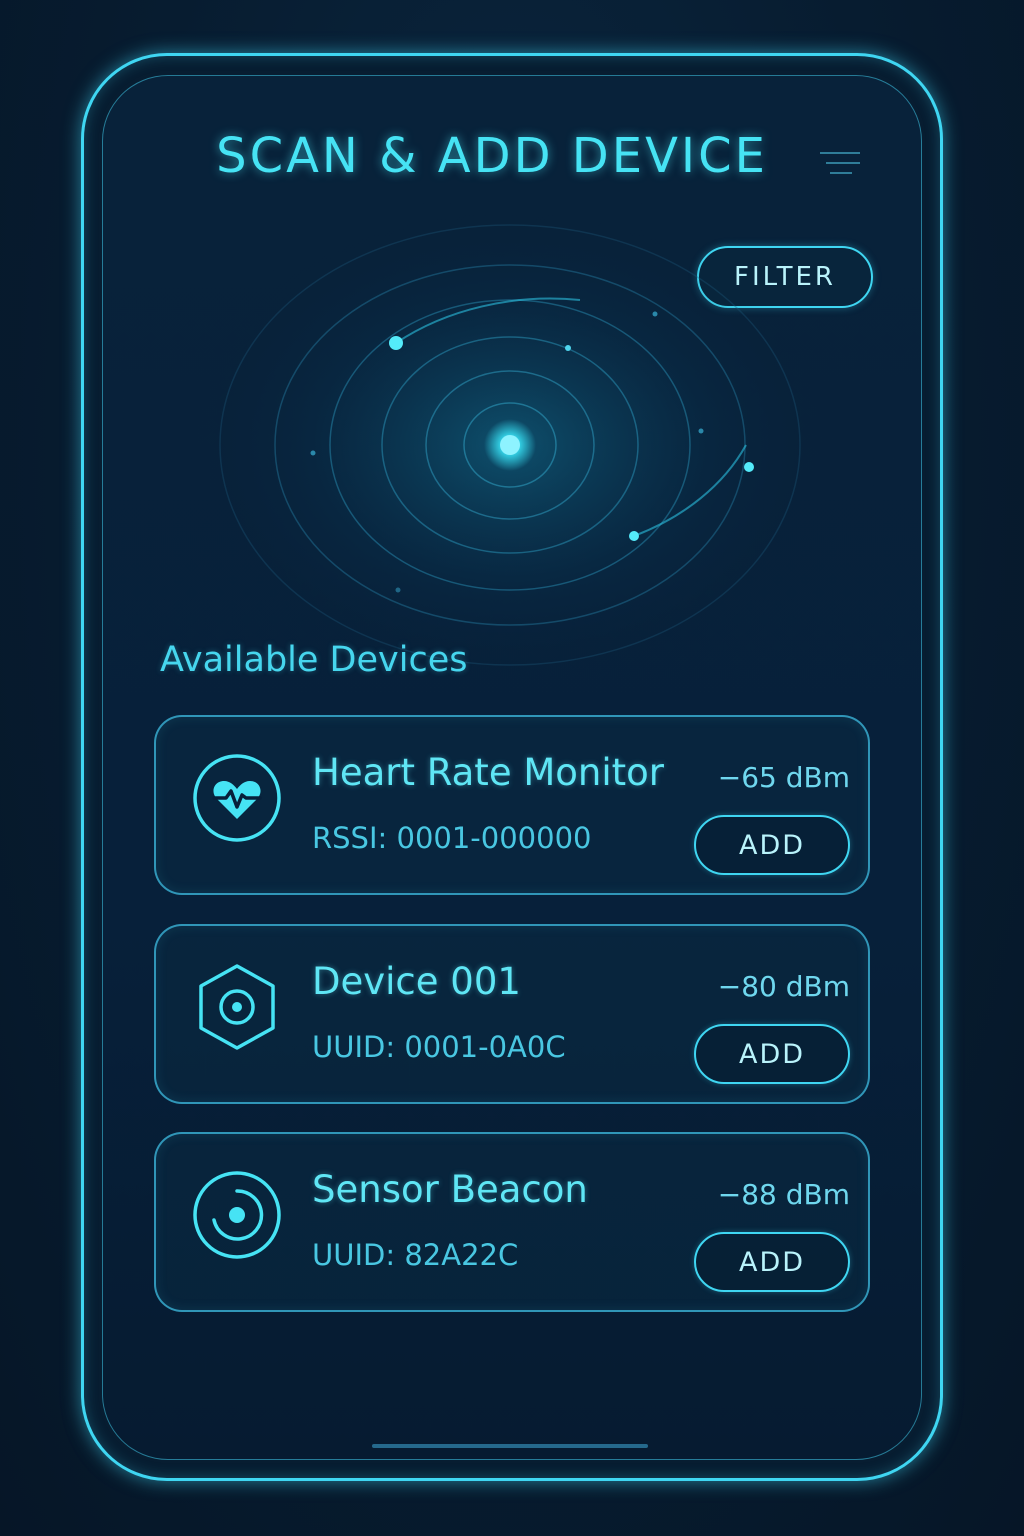 The height and width of the screenshot is (1536, 1024). Describe the element at coordinates (439, 1047) in the screenshot. I see `device-id: UUID: 0001-0A0C` at that location.